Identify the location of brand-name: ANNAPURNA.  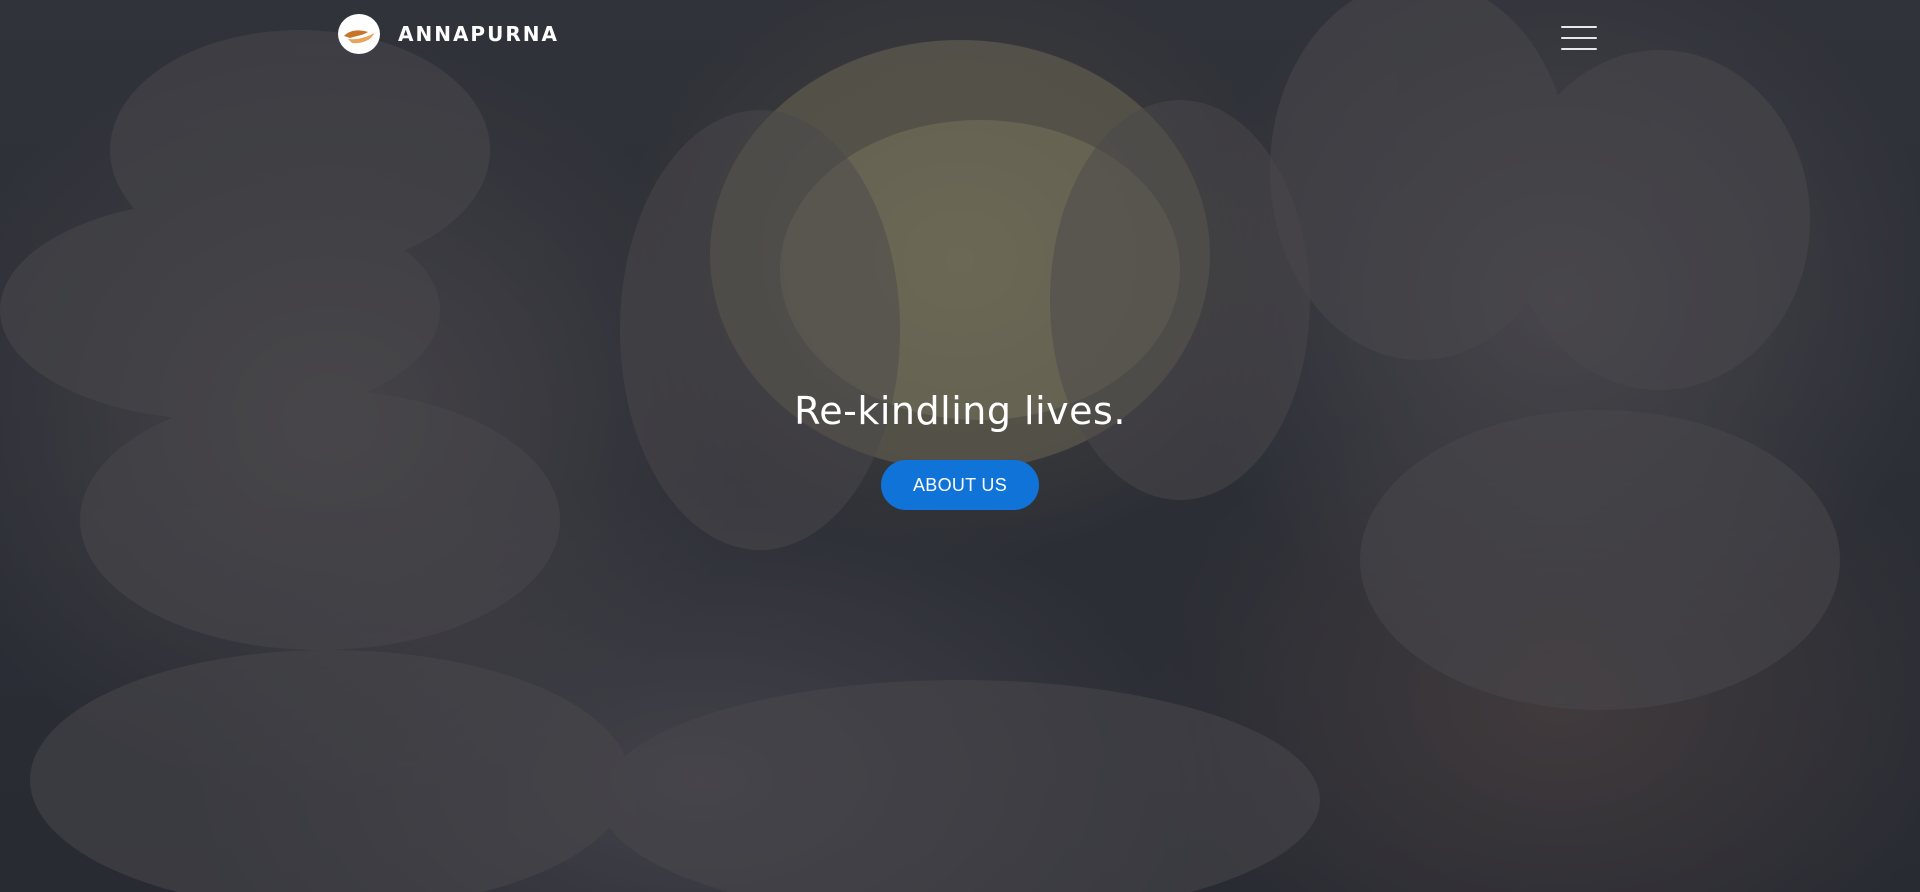
(478, 34).